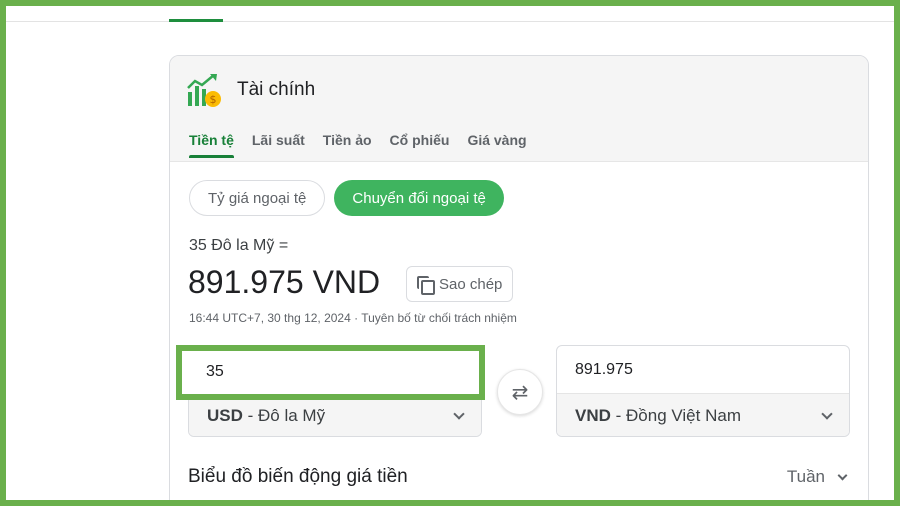 This screenshot has height=506, width=900. I want to click on to-amount-input: 891.975, so click(703, 370).